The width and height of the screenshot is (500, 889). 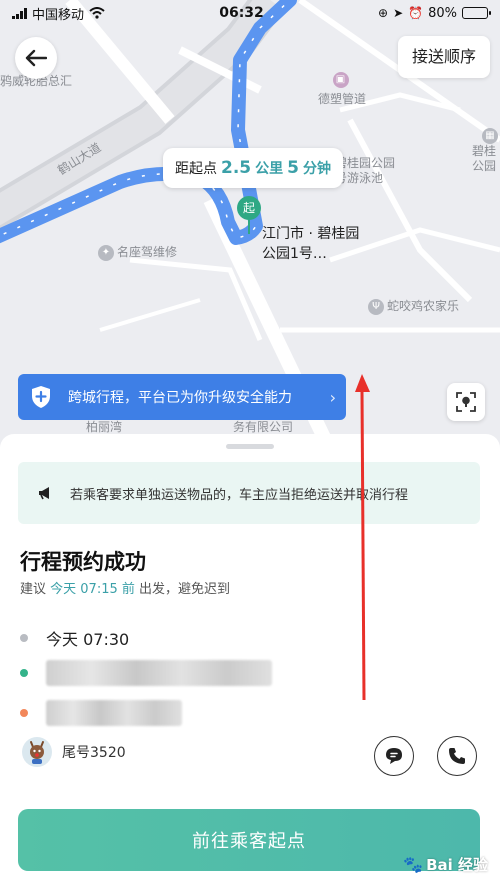 I want to click on distance-unit: 公里, so click(x=269, y=169).